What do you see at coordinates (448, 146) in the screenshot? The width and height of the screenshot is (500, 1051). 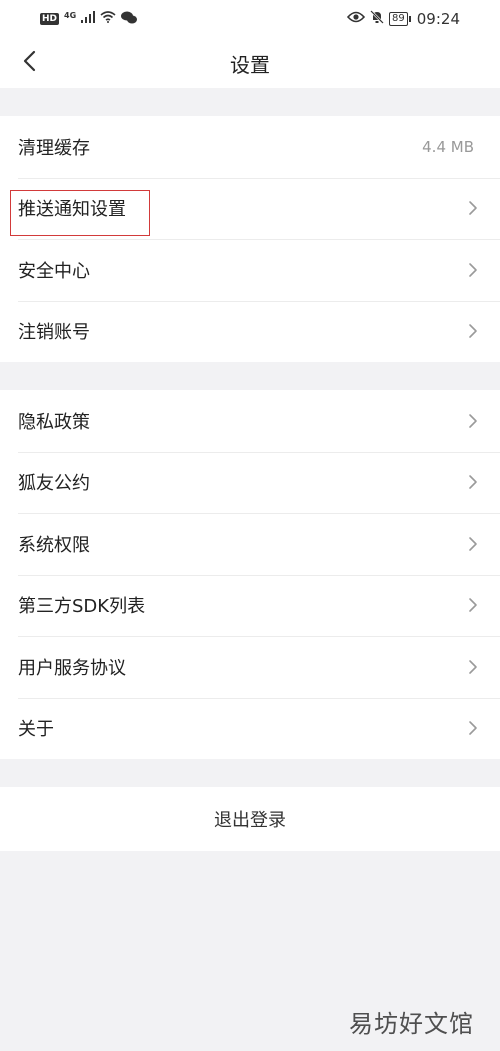 I see `cache-size-value: 4.4 MB` at bounding box center [448, 146].